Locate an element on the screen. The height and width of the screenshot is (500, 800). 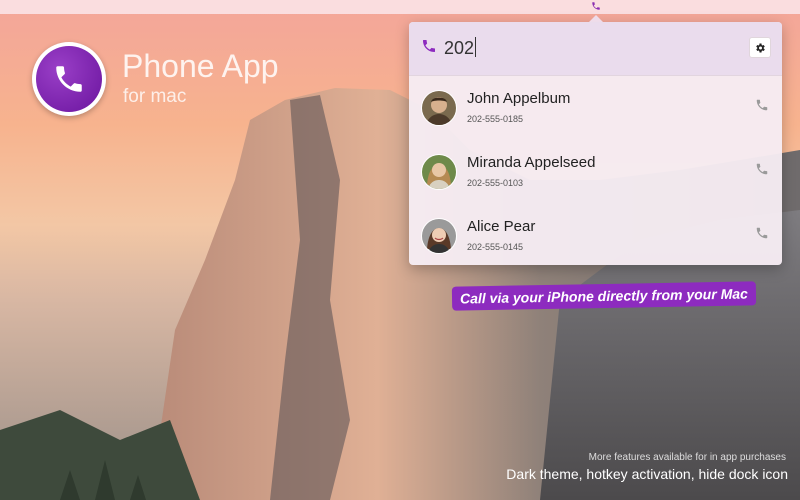
settings-button is located at coordinates (760, 47).